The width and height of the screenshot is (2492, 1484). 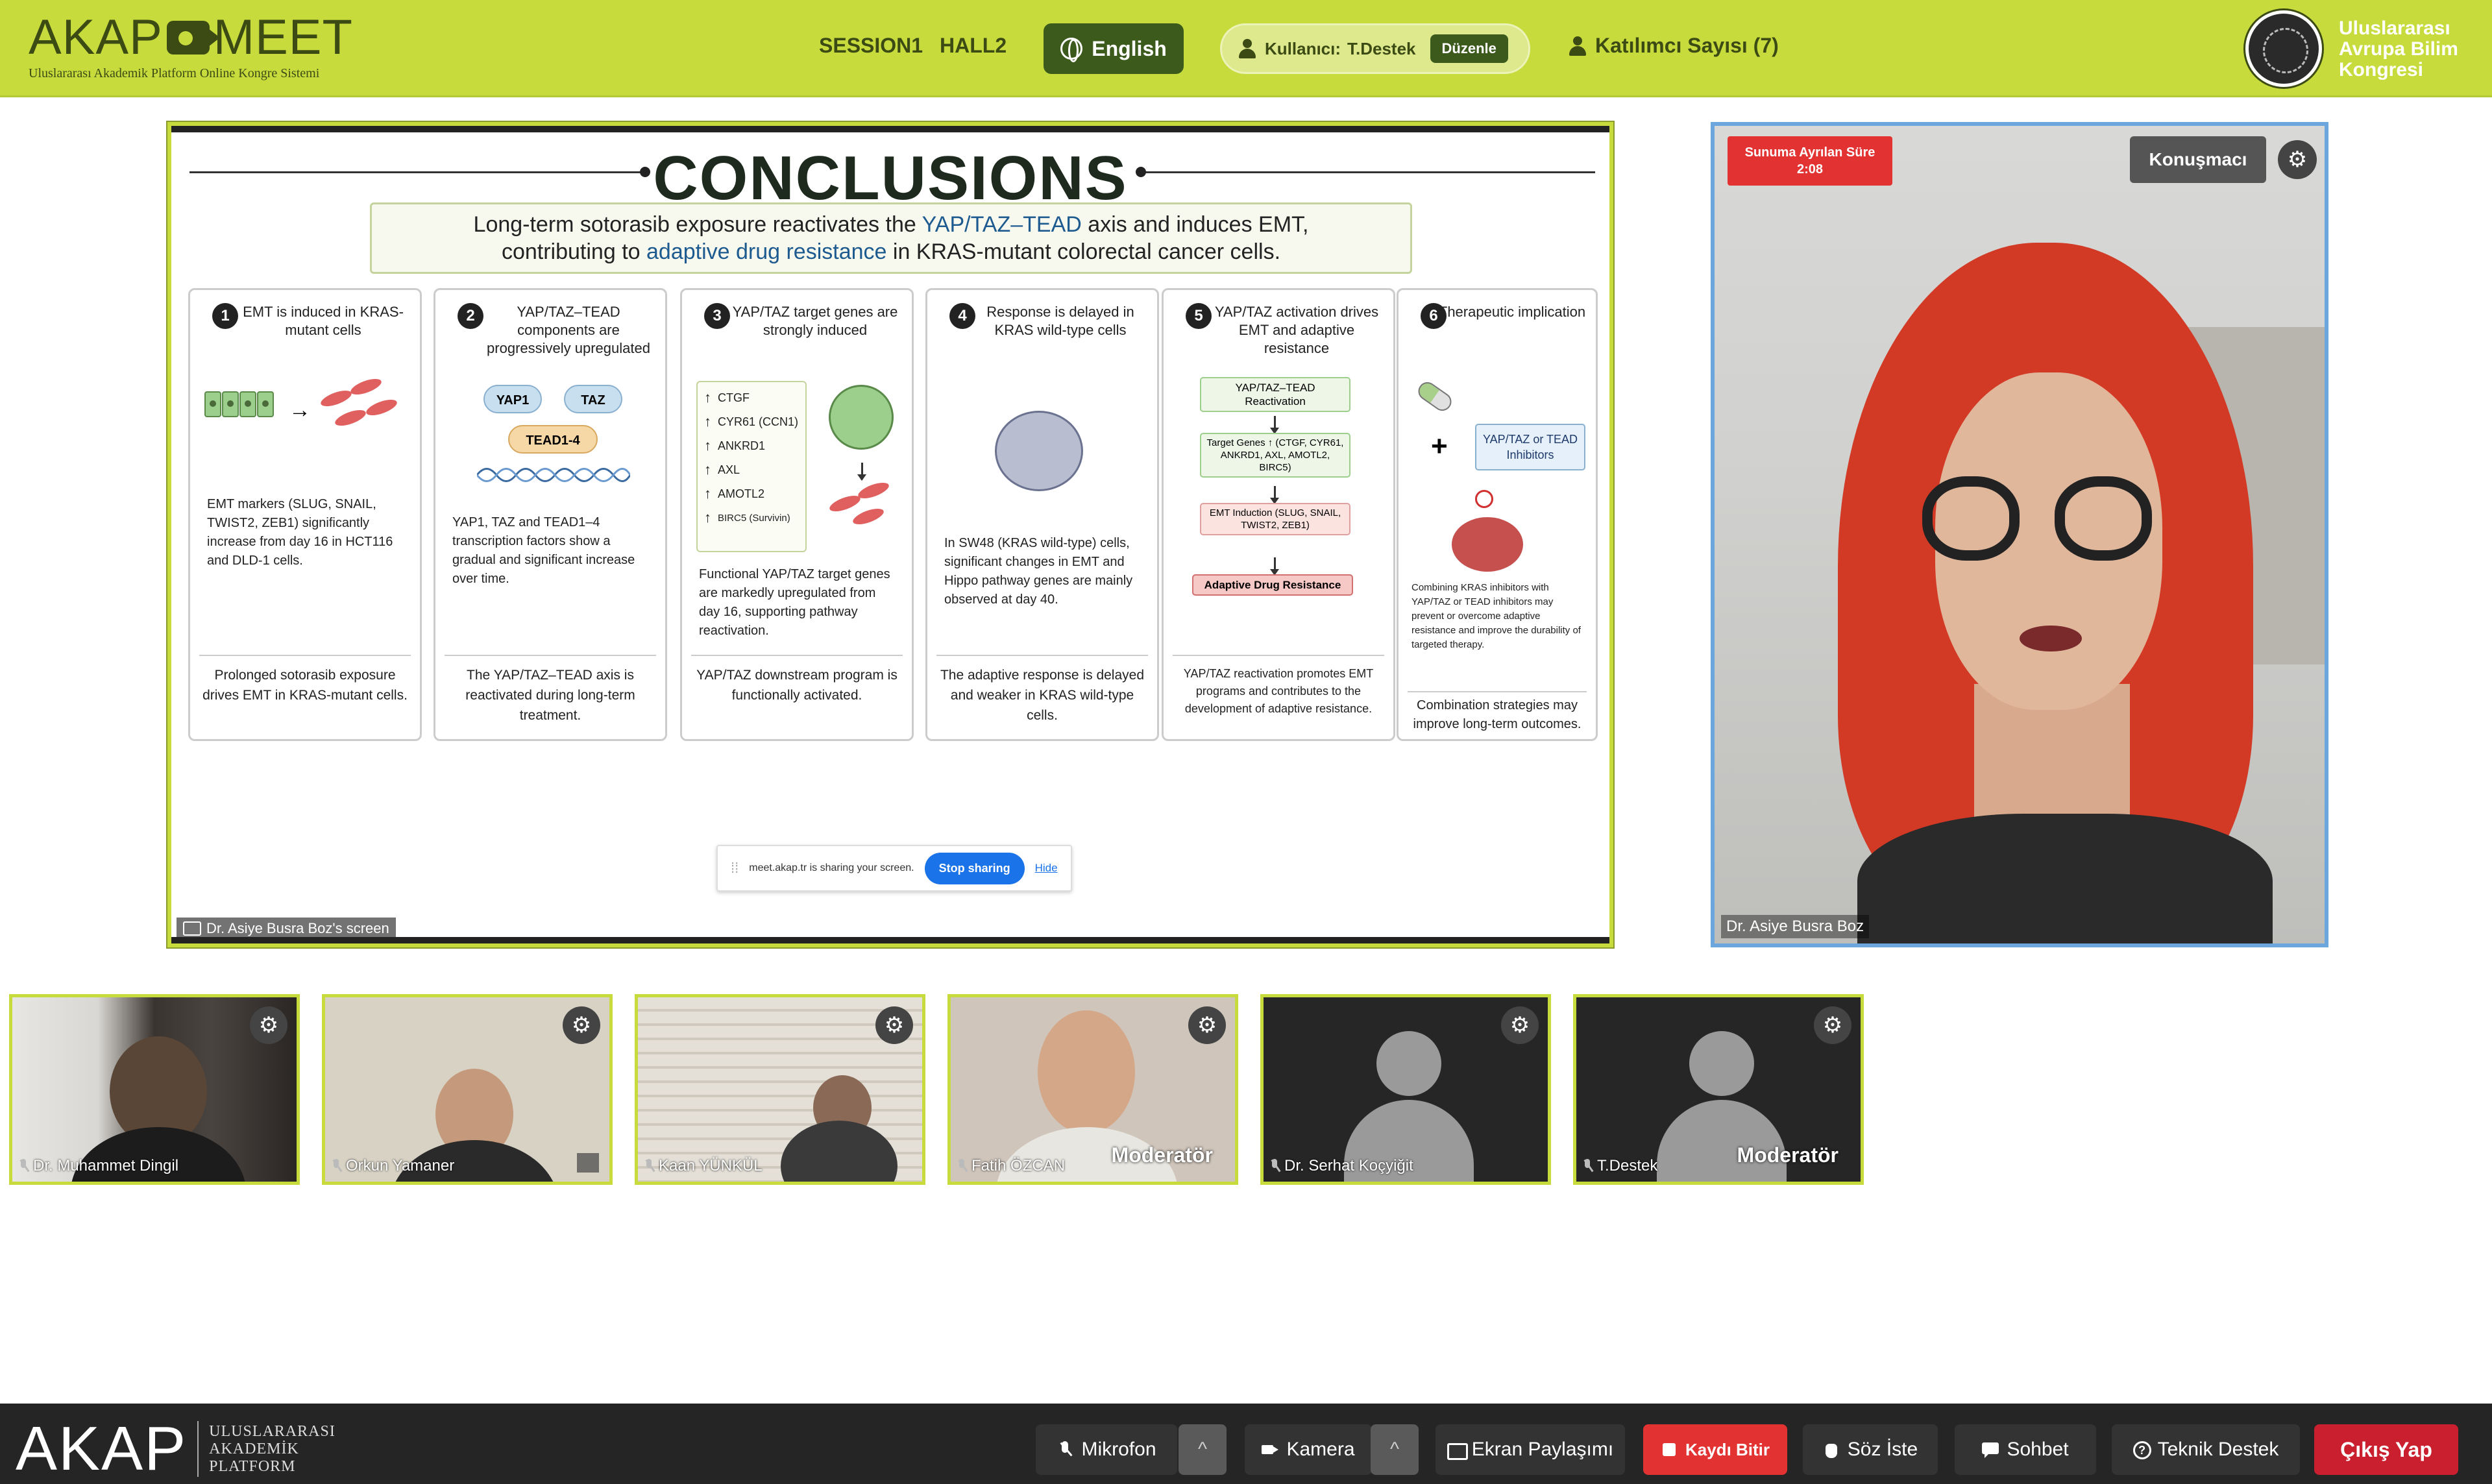 I want to click on akap-platform-logo: AKAP ULUSLARARASI AKADEMİK PLATFORM, so click(x=176, y=1448).